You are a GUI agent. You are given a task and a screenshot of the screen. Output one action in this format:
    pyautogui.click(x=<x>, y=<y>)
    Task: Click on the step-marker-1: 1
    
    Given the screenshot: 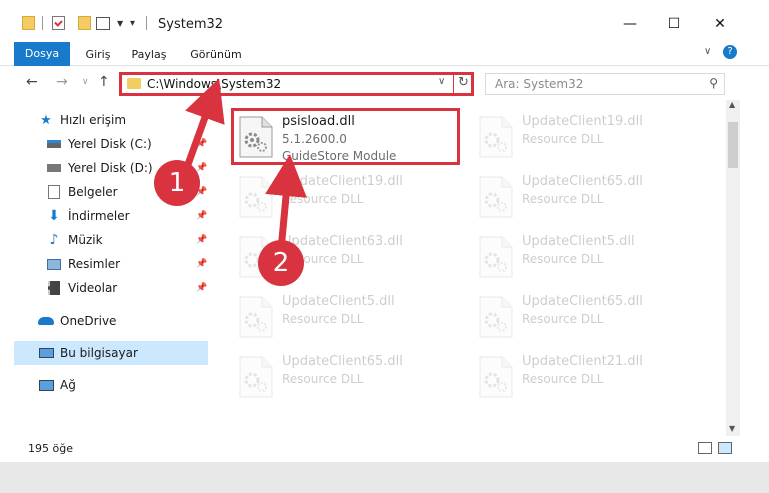 What is the action you would take?
    pyautogui.click(x=177, y=183)
    